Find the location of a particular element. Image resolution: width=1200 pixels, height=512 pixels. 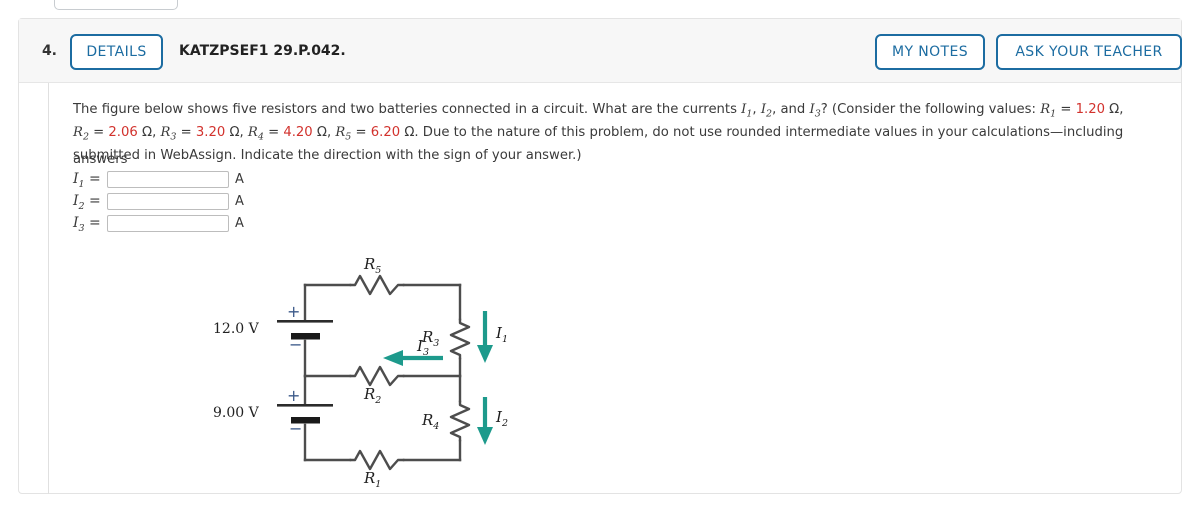

r5-equals: = is located at coordinates (361, 132).